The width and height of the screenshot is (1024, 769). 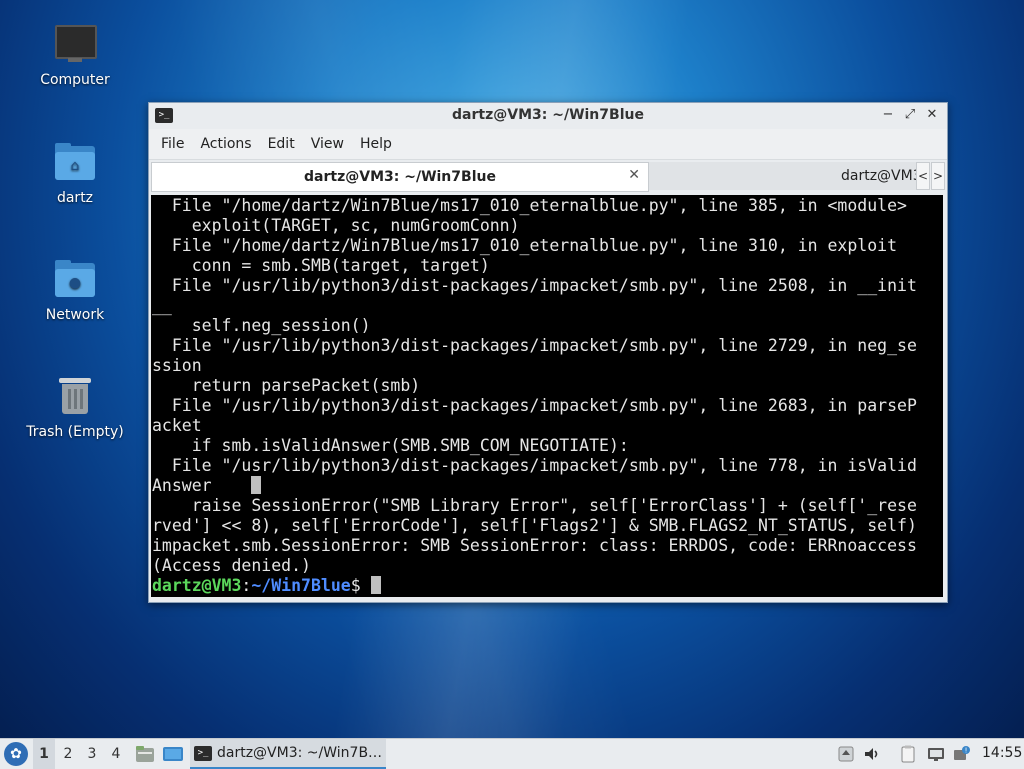 What do you see at coordinates (75, 432) in the screenshot?
I see `desktop-icon-label: Trash (Empty)` at bounding box center [75, 432].